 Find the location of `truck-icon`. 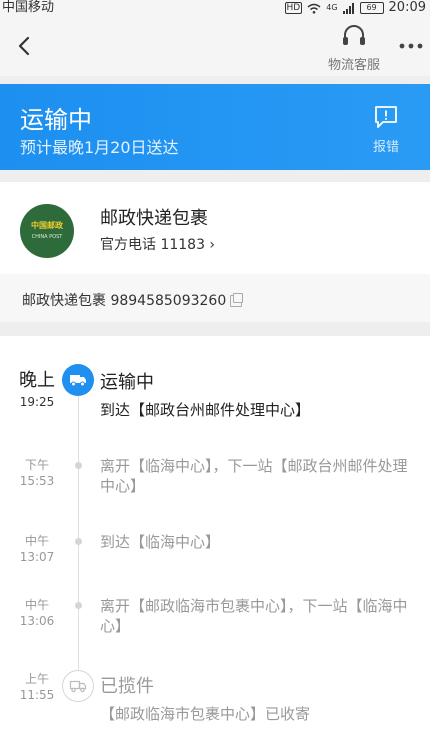

truck-icon is located at coordinates (78, 381).